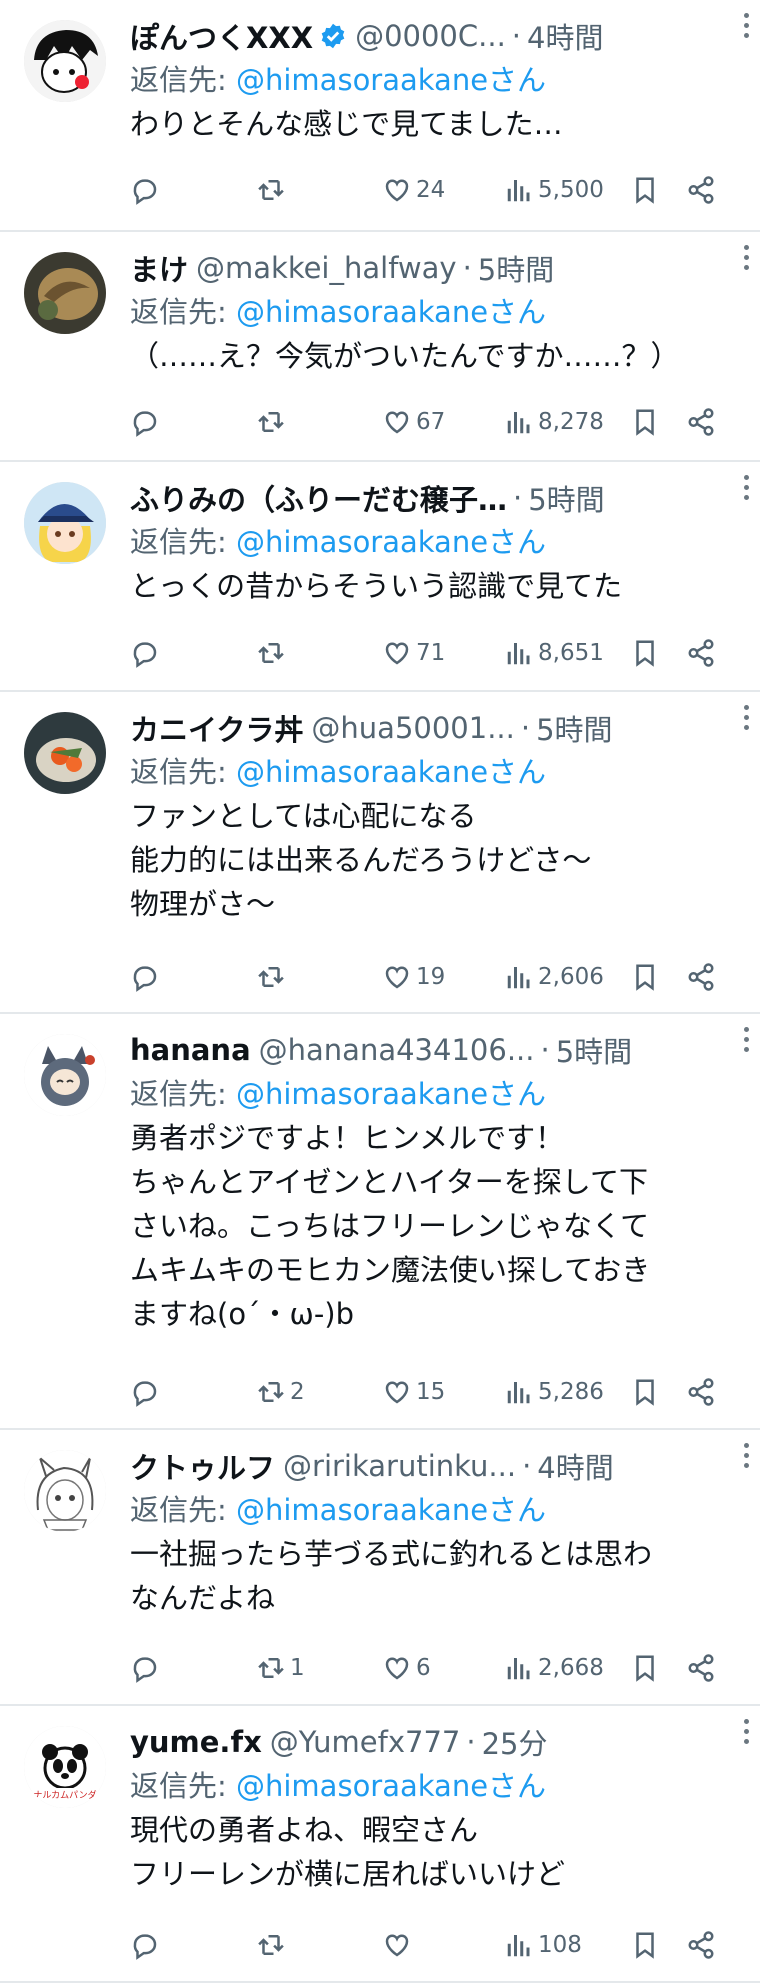 The height and width of the screenshot is (1983, 760). I want to click on user-handle: @Yumefx777, so click(365, 1742).